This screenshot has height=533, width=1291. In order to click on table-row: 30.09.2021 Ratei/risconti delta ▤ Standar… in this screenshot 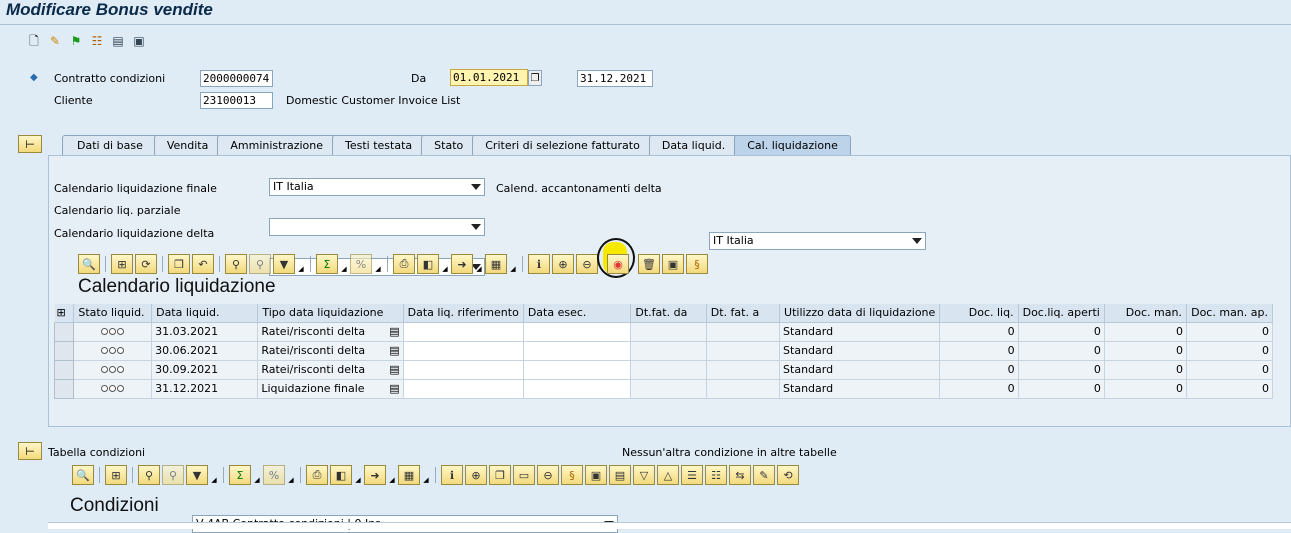, I will do `click(663, 369)`.